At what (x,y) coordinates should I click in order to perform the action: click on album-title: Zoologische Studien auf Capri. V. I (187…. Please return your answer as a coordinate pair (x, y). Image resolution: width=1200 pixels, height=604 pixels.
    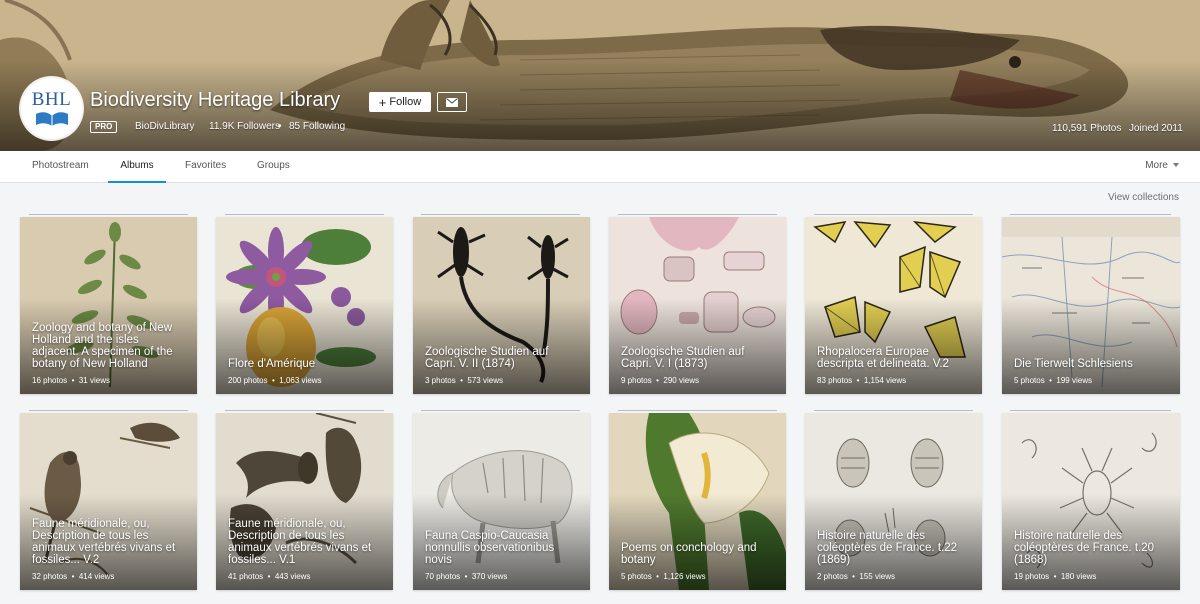
    Looking at the image, I should click on (683, 358).